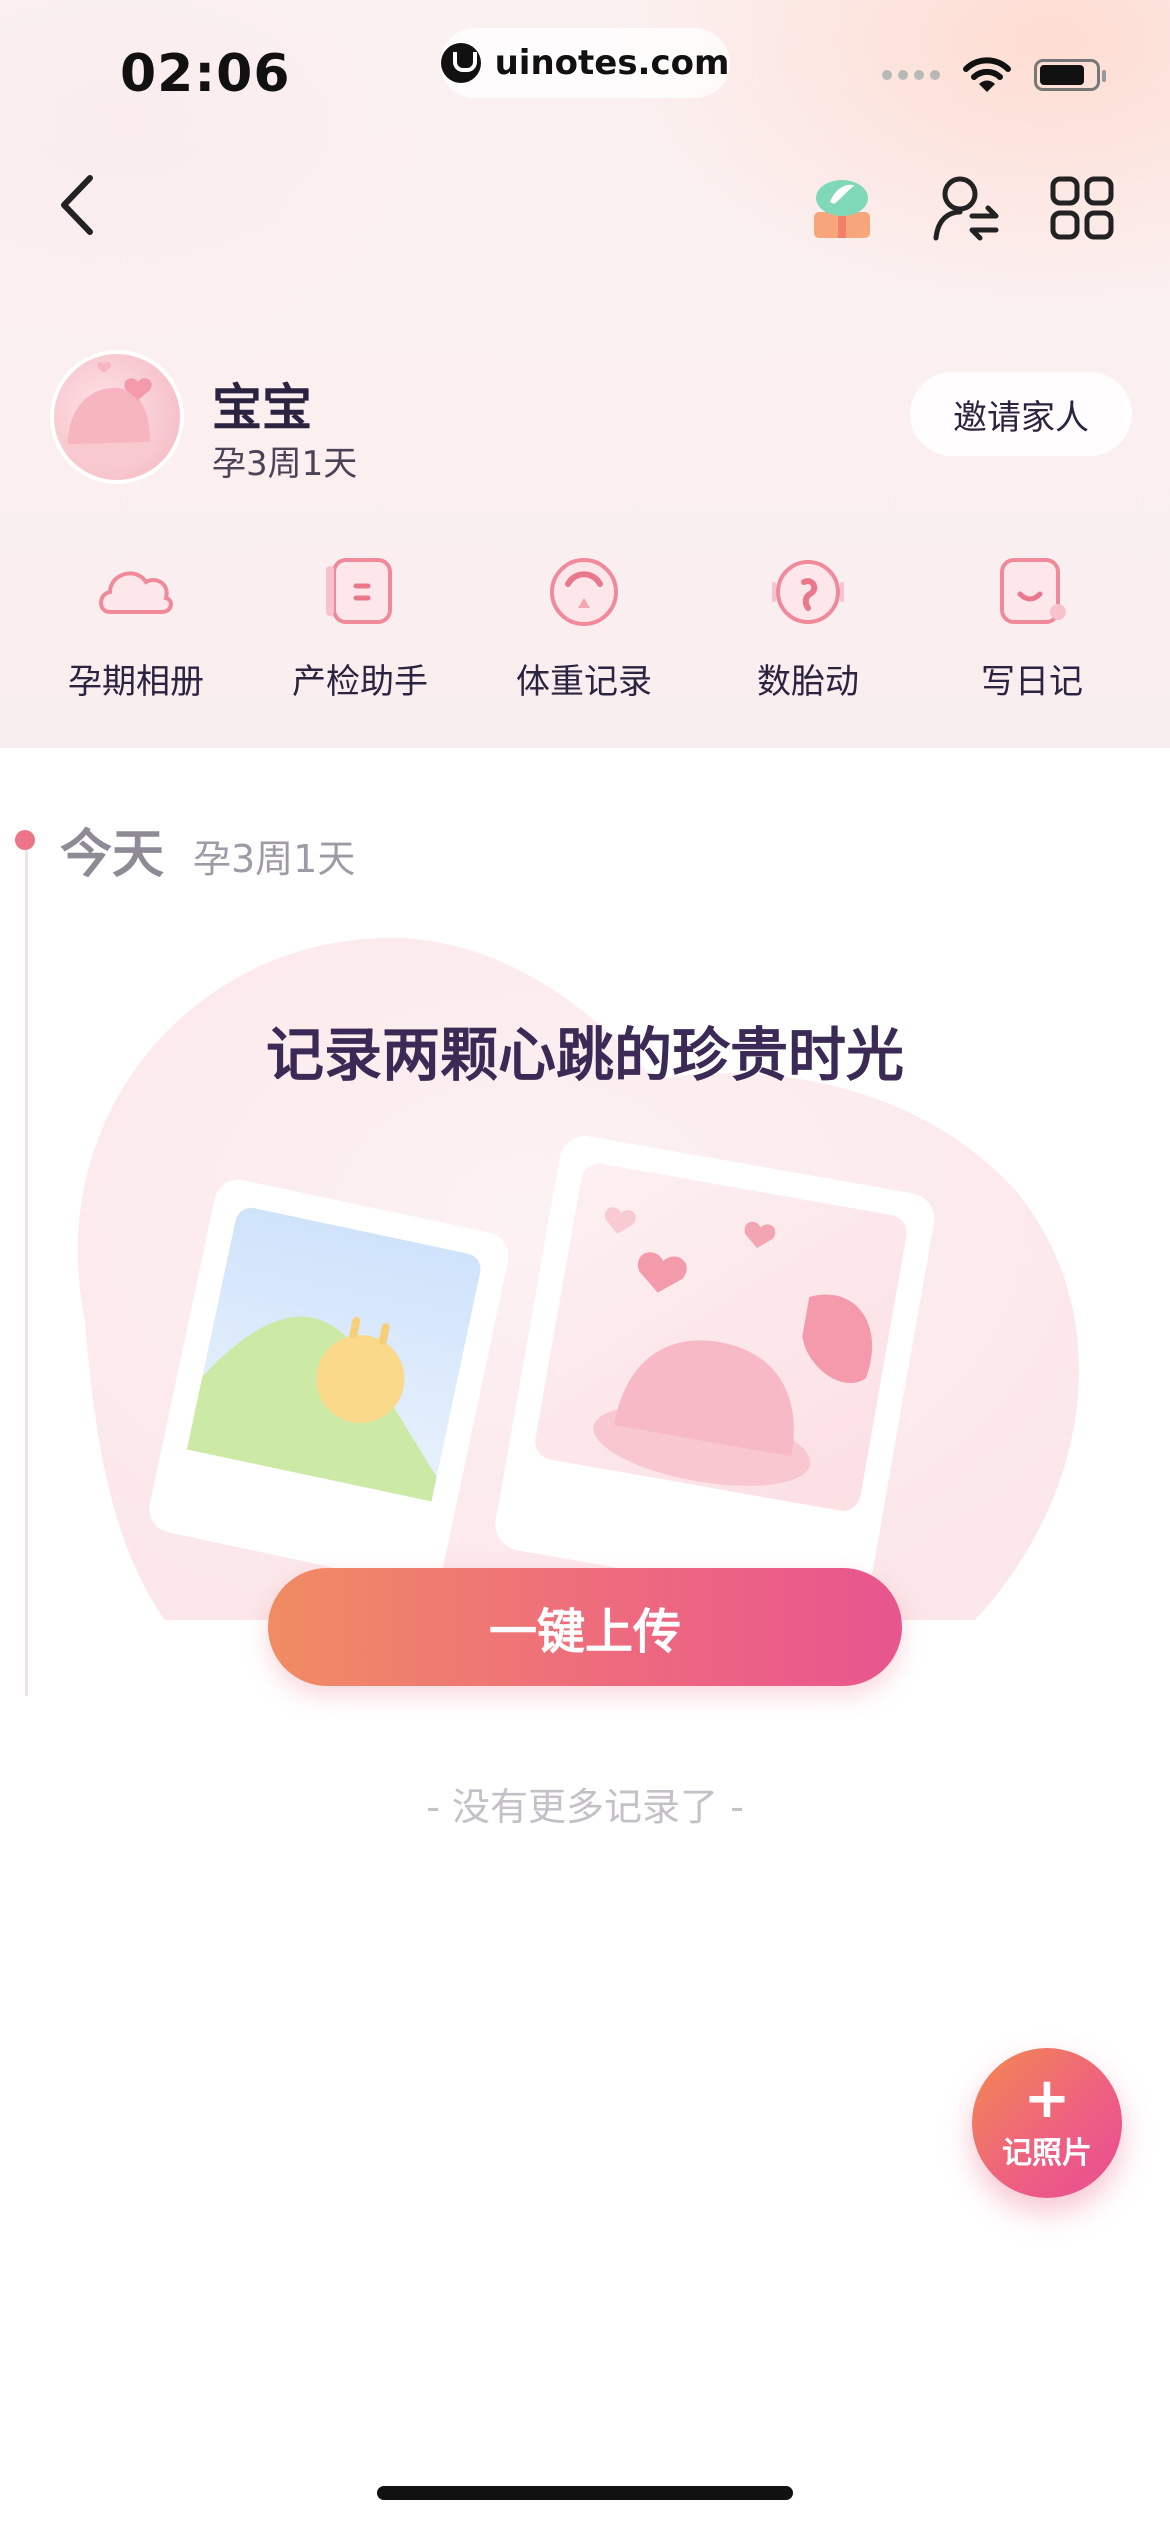 The width and height of the screenshot is (1170, 2532). I want to click on quick-action-label: 产检助手, so click(360, 682).